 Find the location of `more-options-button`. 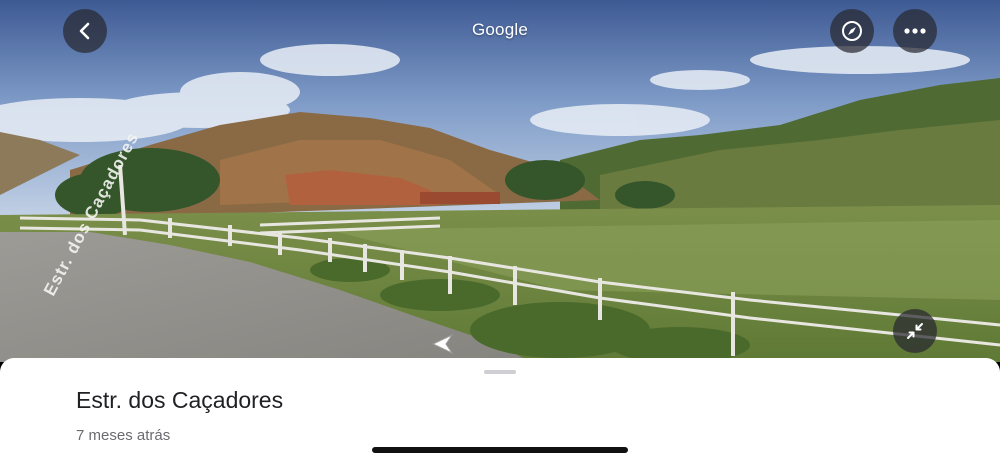

more-options-button is located at coordinates (915, 31).